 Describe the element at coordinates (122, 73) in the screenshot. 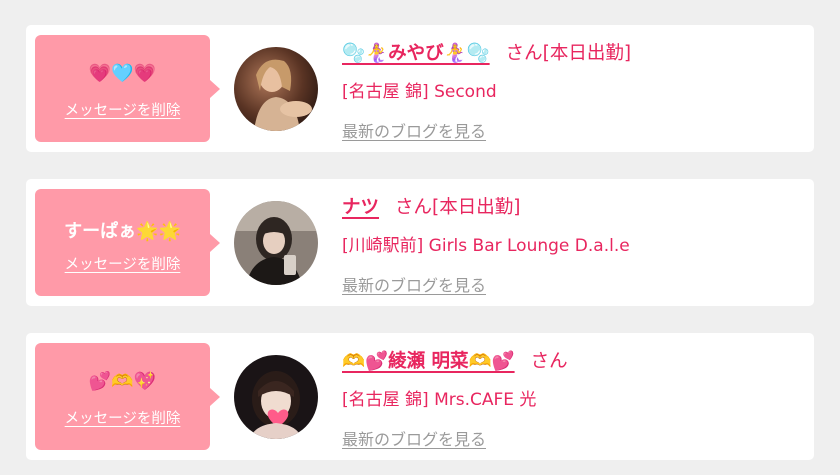

I see `message-text: 💗🩵💗` at that location.